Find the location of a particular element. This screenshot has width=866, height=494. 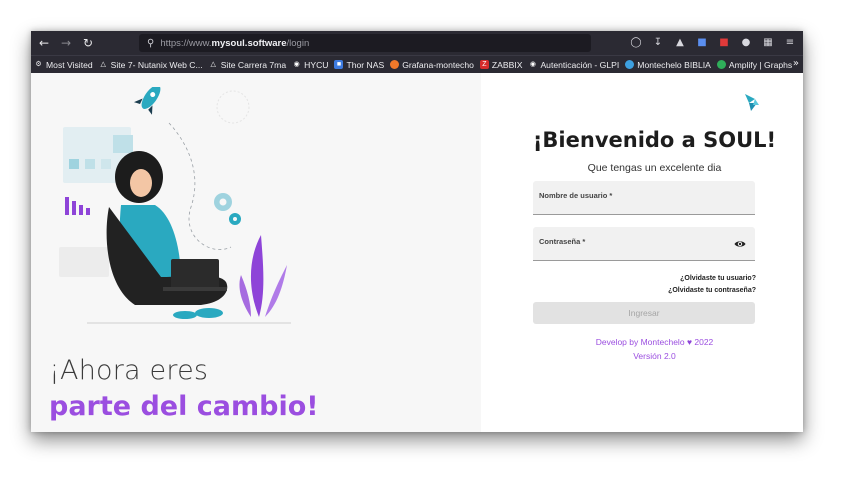

menu-icon: ≡ is located at coordinates (790, 42).